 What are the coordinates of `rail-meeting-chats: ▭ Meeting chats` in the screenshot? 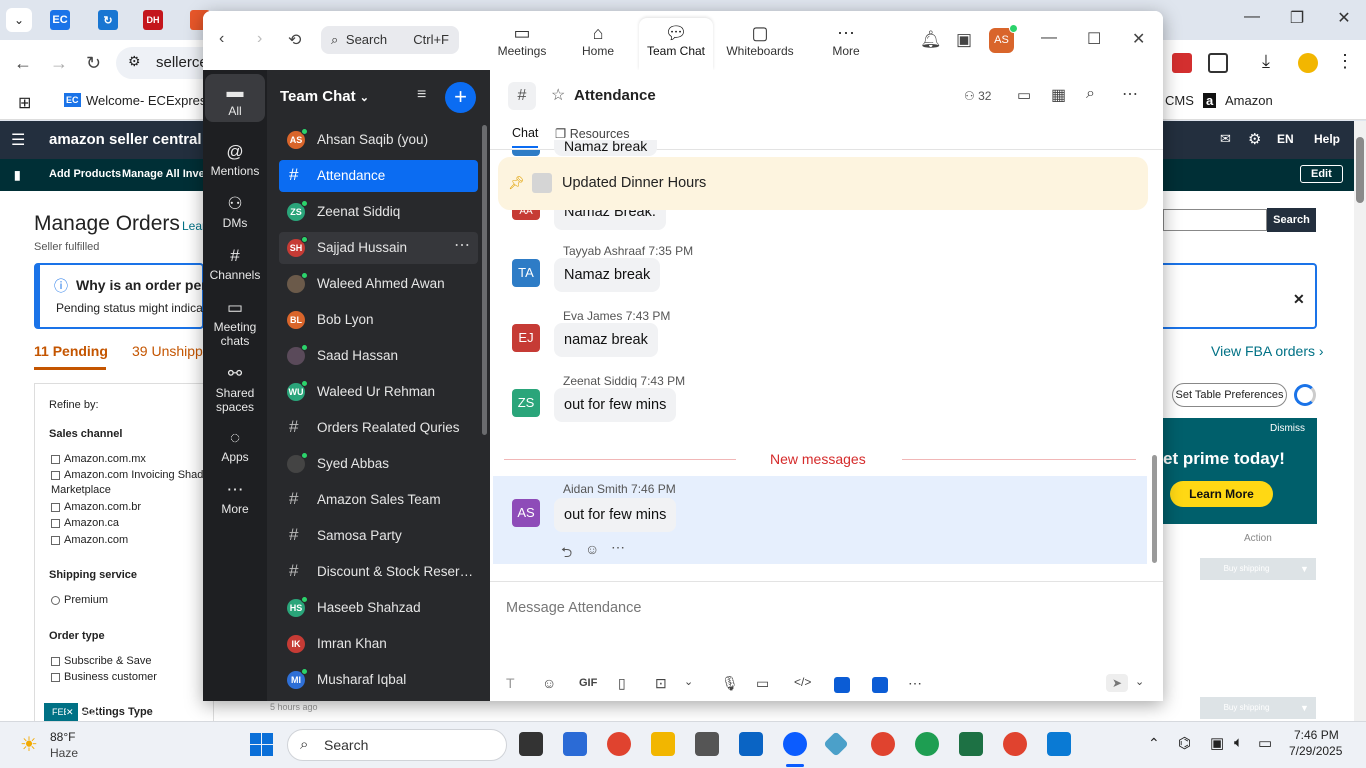 It's located at (235, 323).